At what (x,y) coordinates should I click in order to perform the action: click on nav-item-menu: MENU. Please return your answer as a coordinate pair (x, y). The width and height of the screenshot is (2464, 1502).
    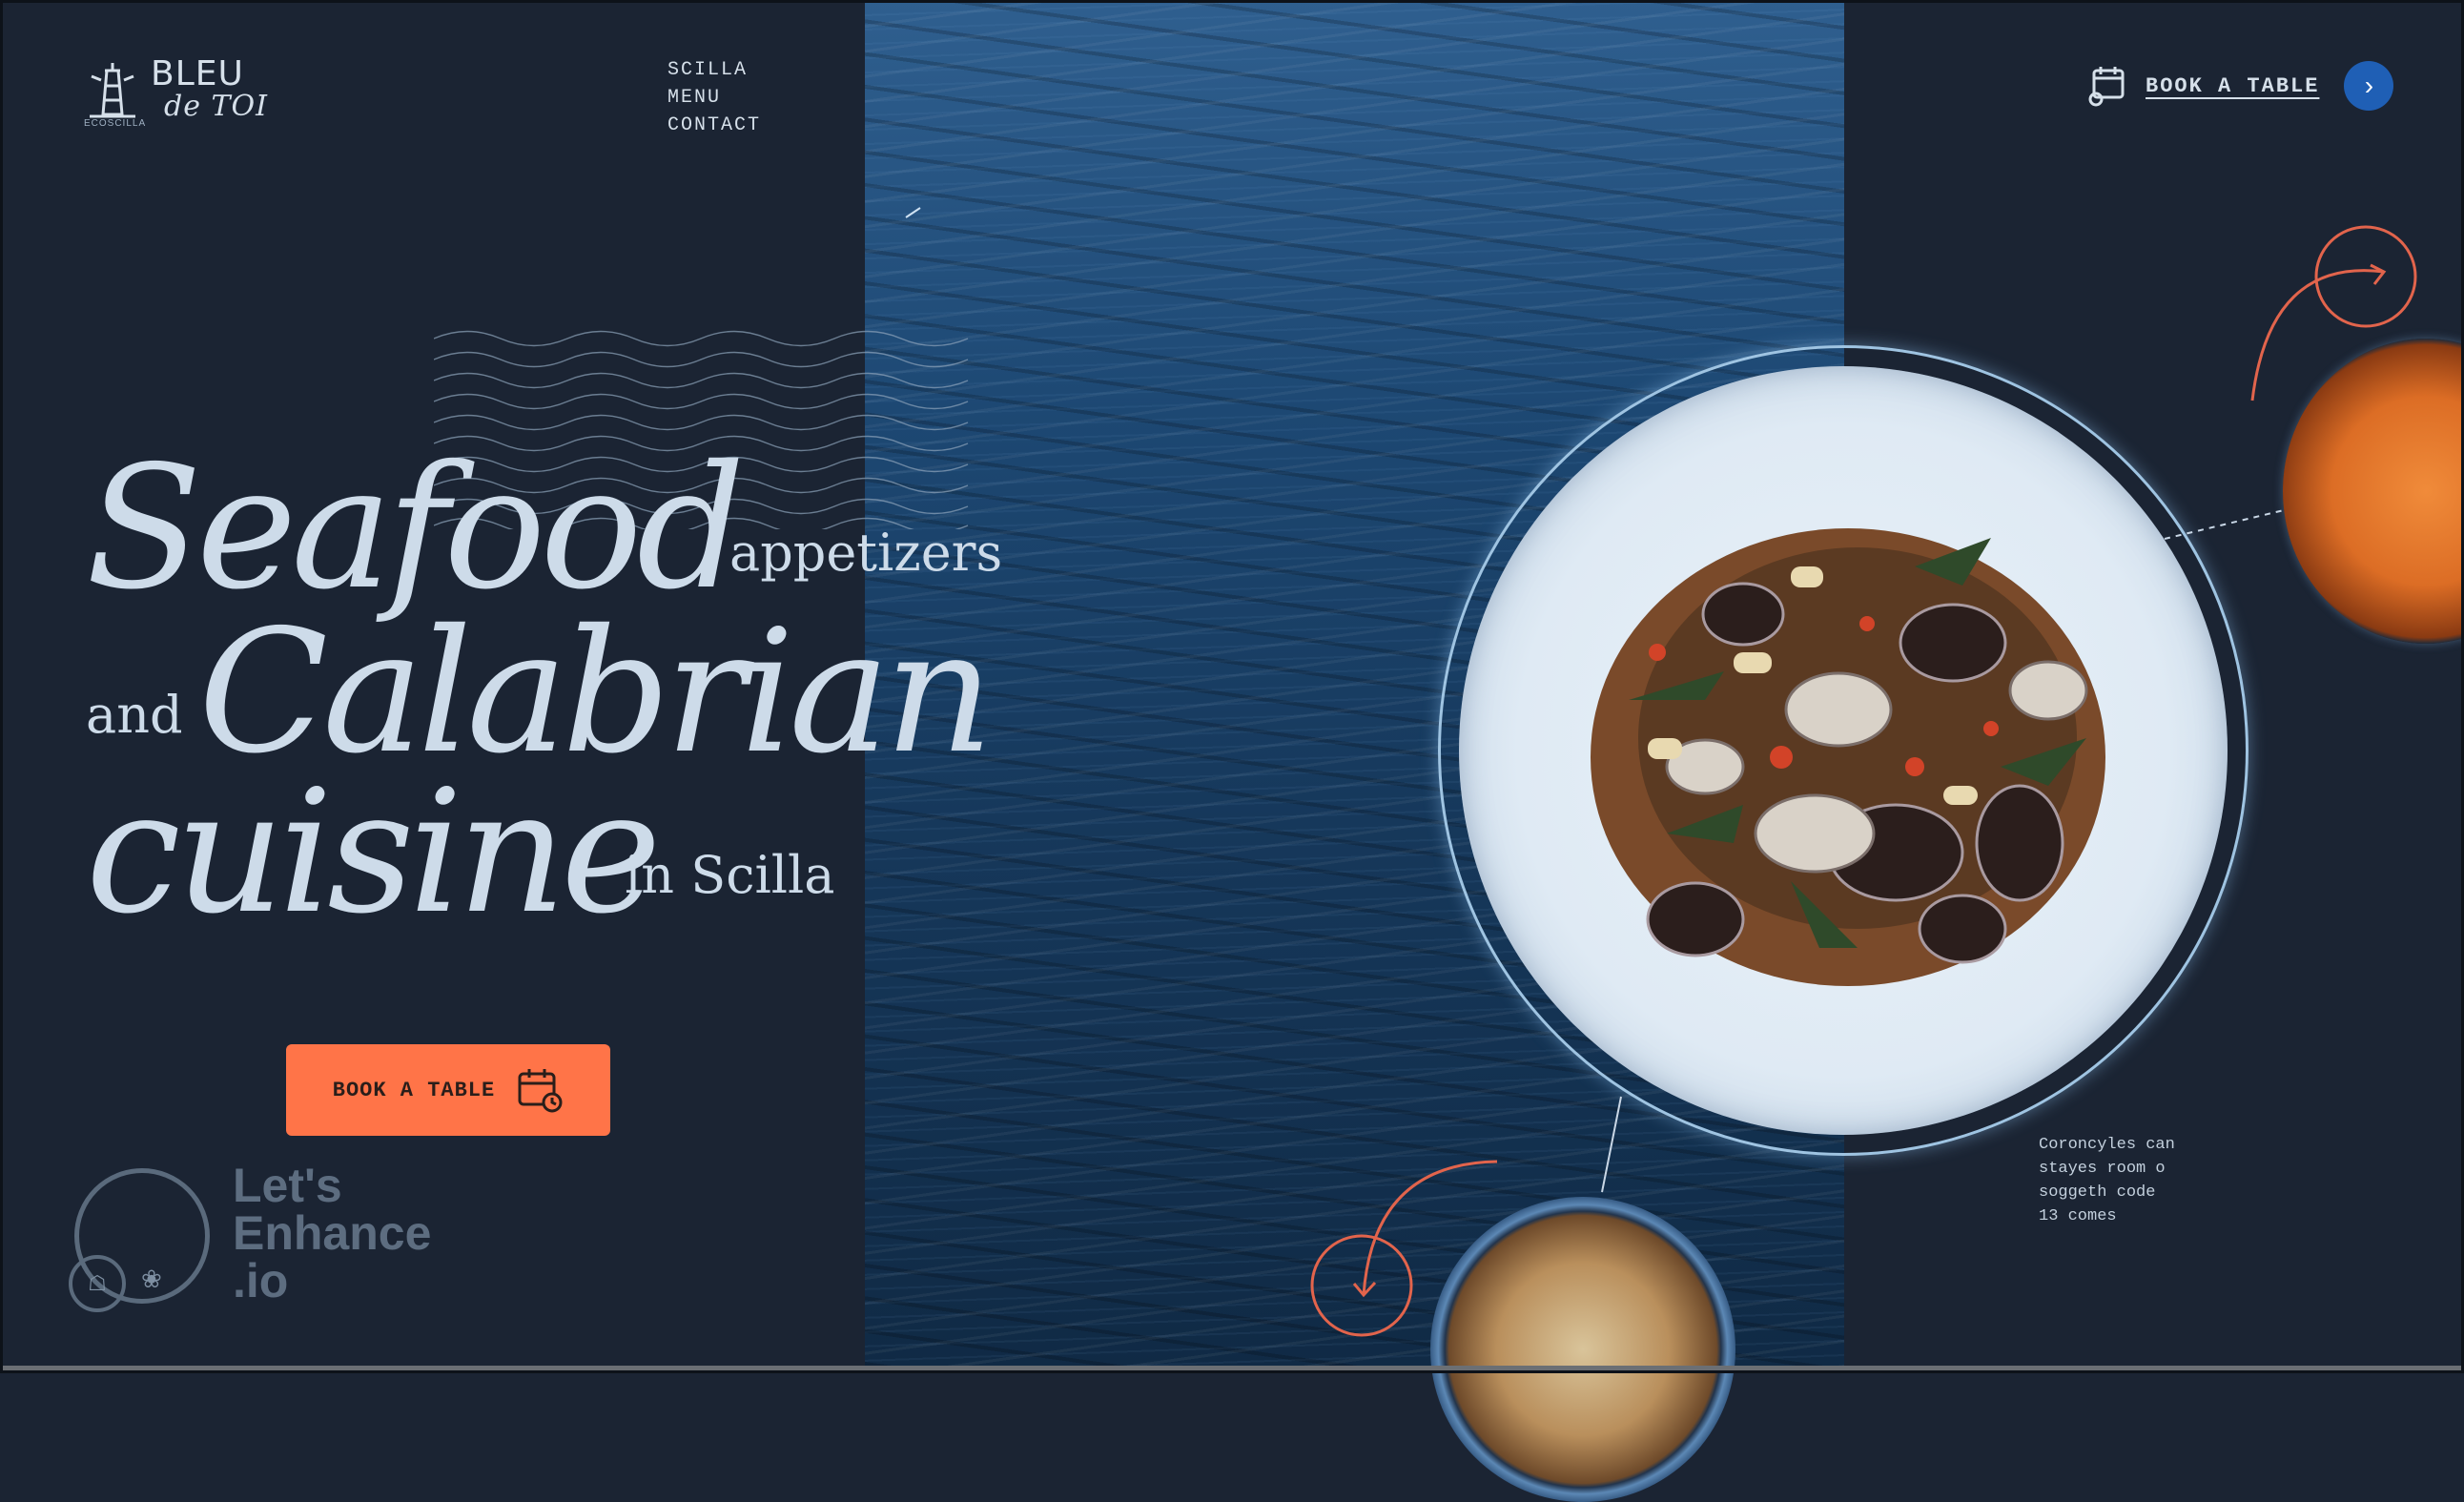
    Looking at the image, I should click on (714, 98).